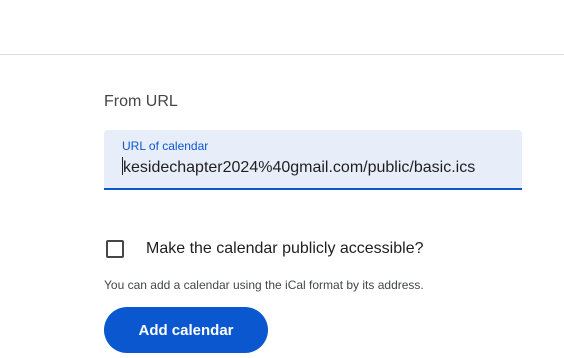 The height and width of the screenshot is (358, 564). I want to click on add-calendar-button: Add calendar, so click(186, 330).